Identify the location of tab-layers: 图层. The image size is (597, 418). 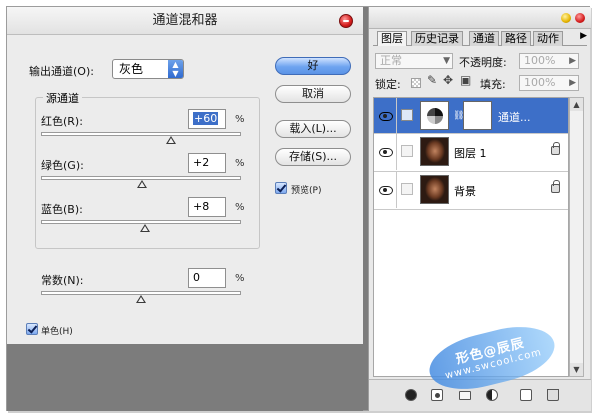
(392, 38).